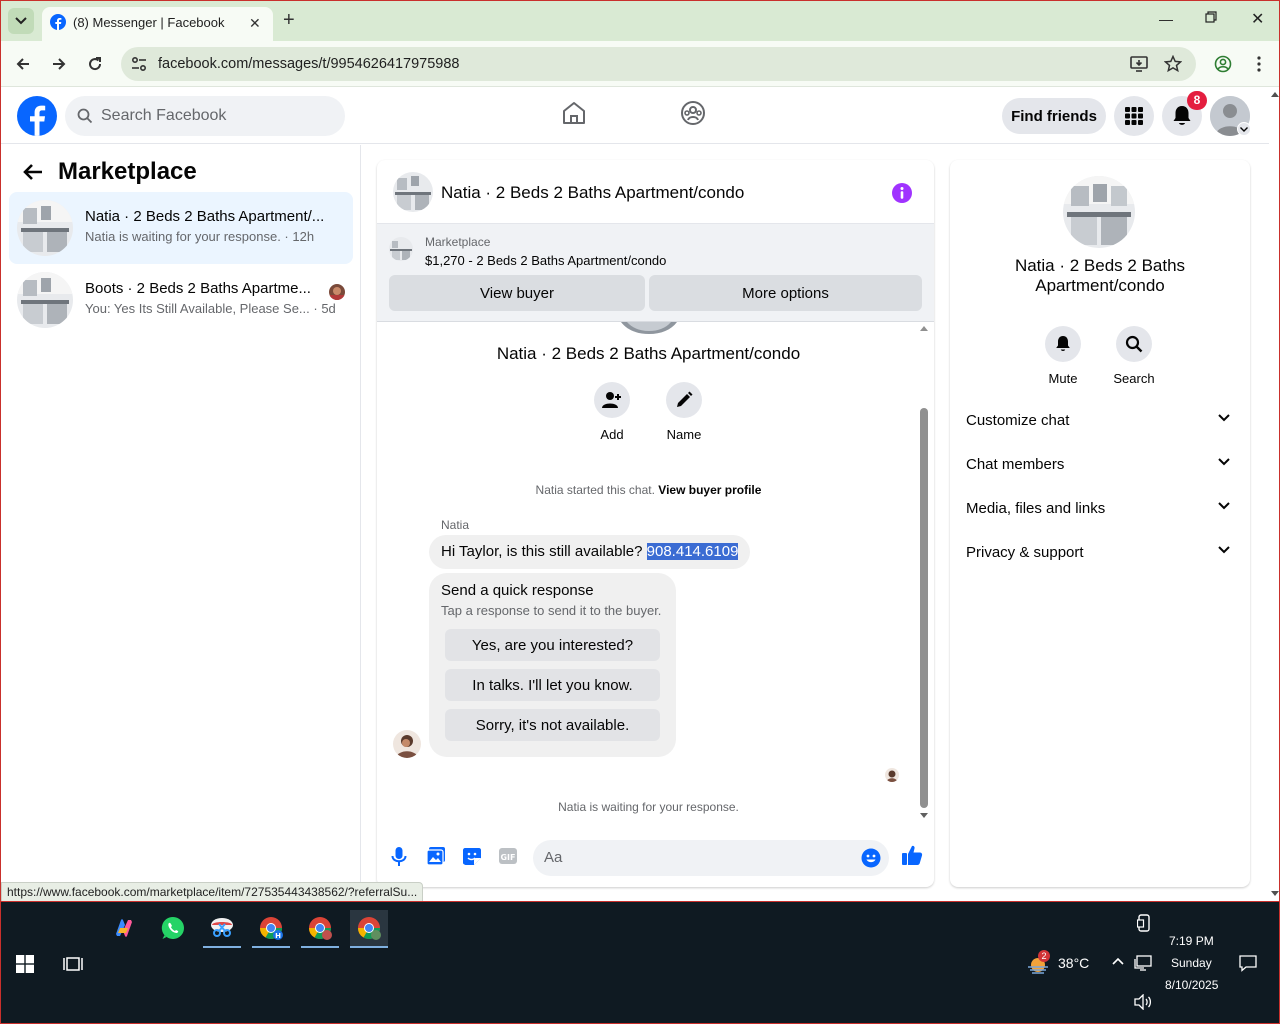 This screenshot has width=1280, height=1024. Describe the element at coordinates (1166, 19) in the screenshot. I see `minimize-button: —` at that location.